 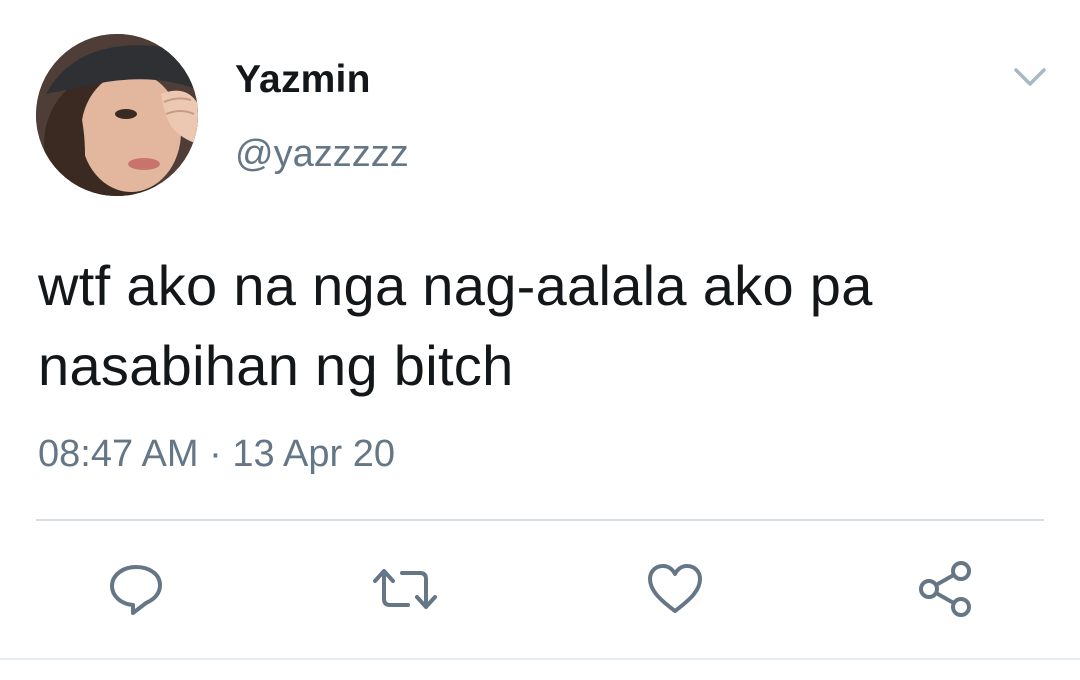 What do you see at coordinates (1030, 77) in the screenshot?
I see `chevron-down-icon` at bounding box center [1030, 77].